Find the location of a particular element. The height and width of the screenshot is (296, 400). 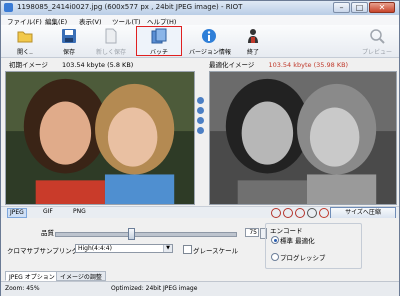

quality-slider-track is located at coordinates (146, 234).